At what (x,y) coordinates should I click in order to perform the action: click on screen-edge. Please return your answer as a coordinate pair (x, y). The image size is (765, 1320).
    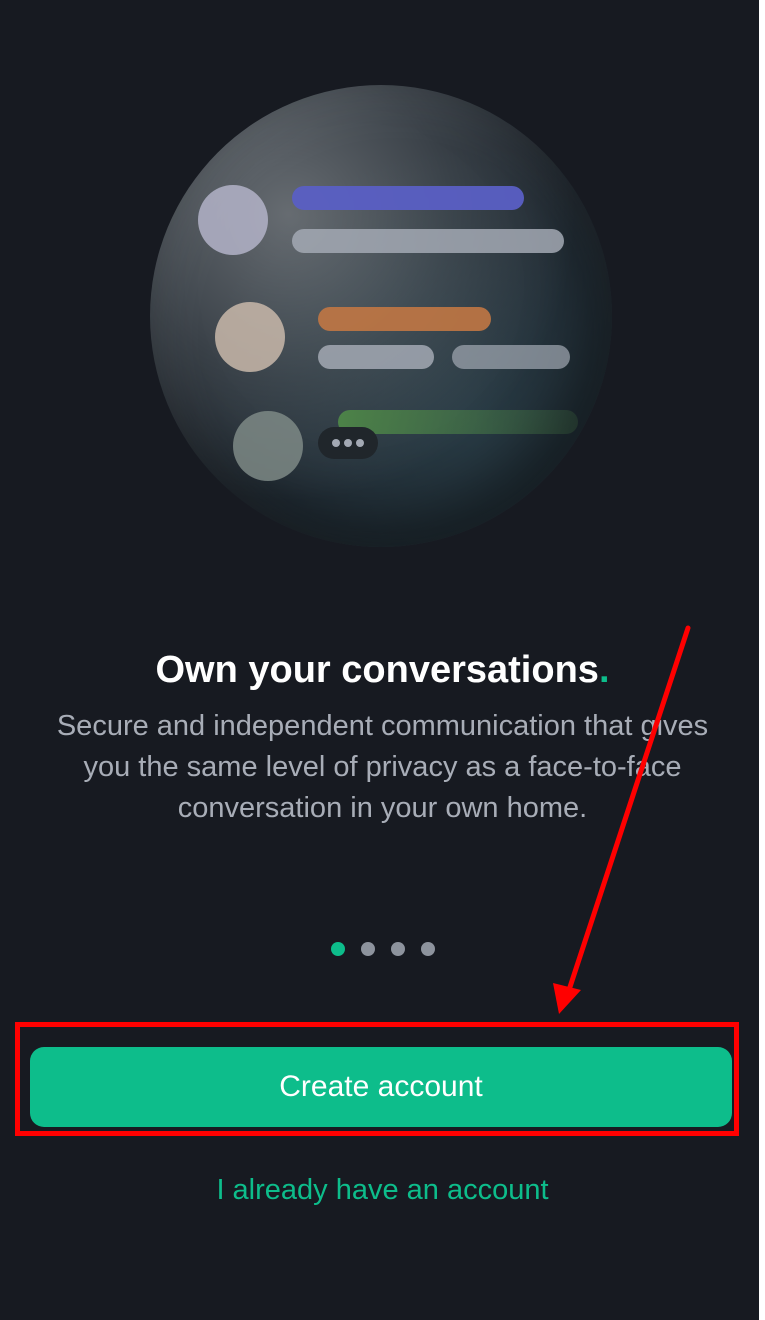
    Looking at the image, I should click on (762, 660).